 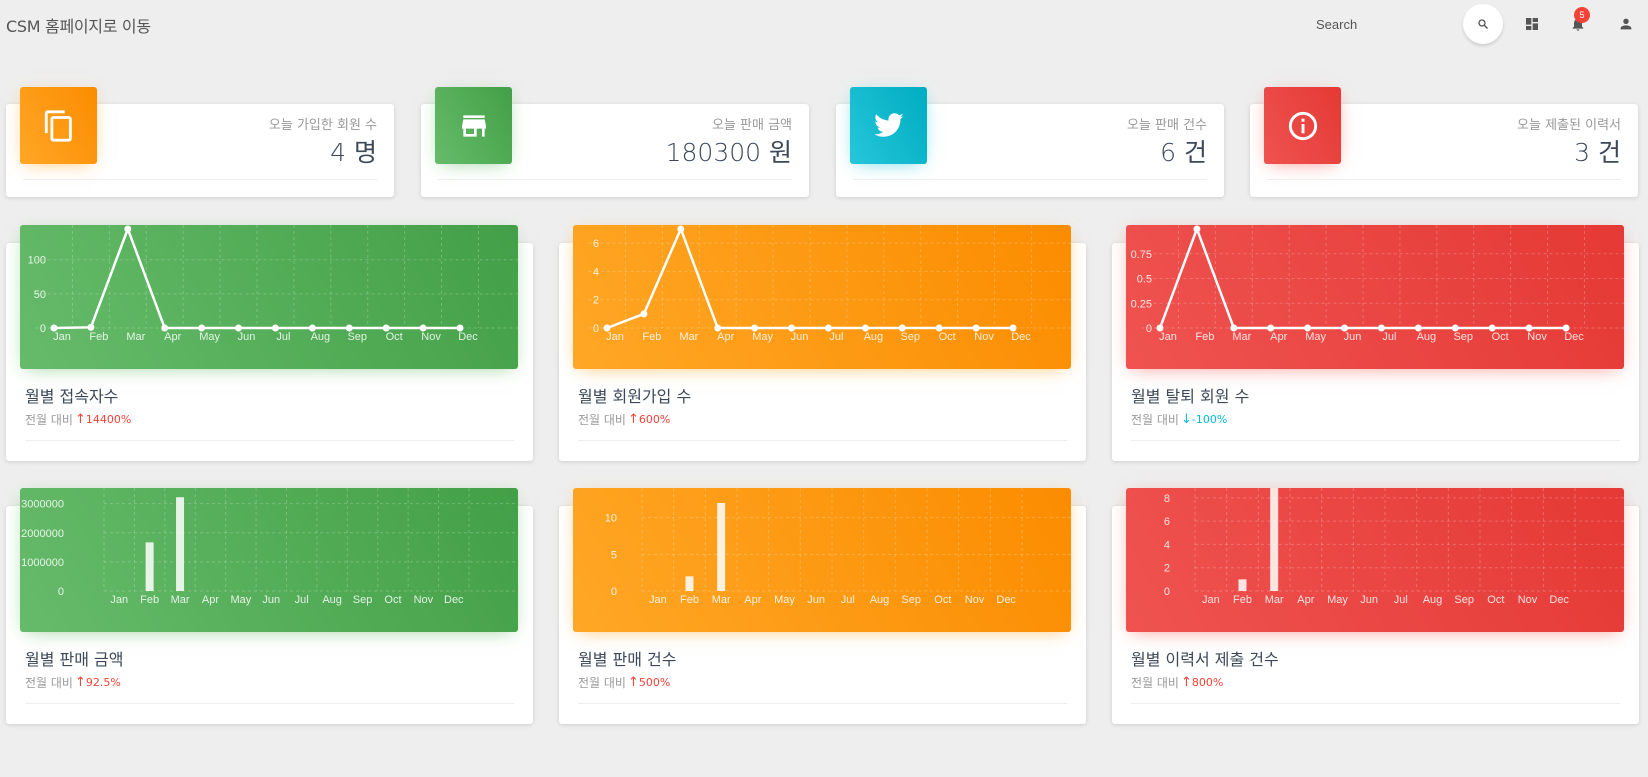 What do you see at coordinates (1626, 24) in the screenshot?
I see `profile-button` at bounding box center [1626, 24].